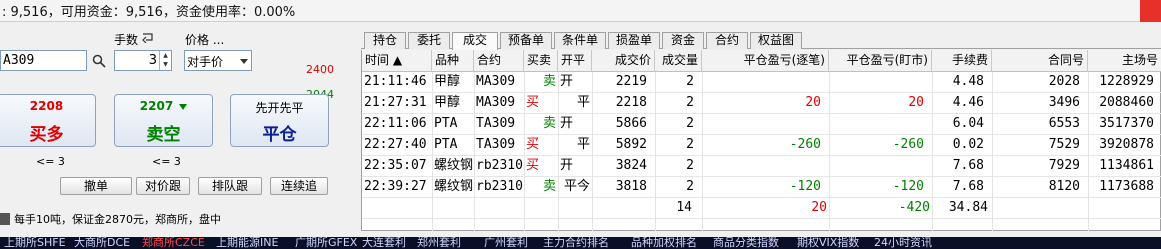 The height and width of the screenshot is (249, 1161). What do you see at coordinates (631, 186) in the screenshot?
I see `cell-price: 3818` at bounding box center [631, 186].